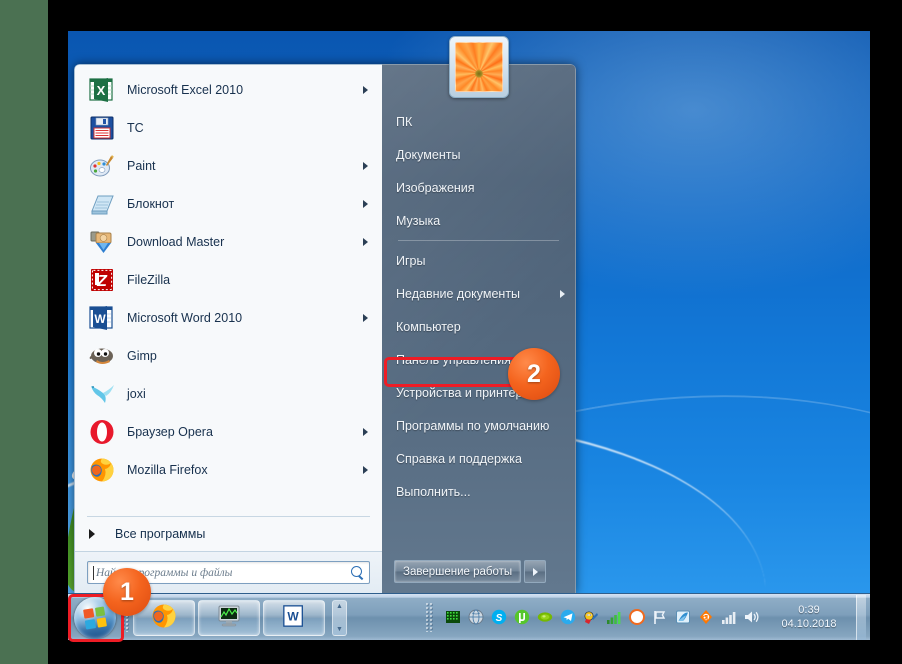 The image size is (902, 664). What do you see at coordinates (478, 187) in the screenshot?
I see `right-item-pictures: Изображения` at bounding box center [478, 187].